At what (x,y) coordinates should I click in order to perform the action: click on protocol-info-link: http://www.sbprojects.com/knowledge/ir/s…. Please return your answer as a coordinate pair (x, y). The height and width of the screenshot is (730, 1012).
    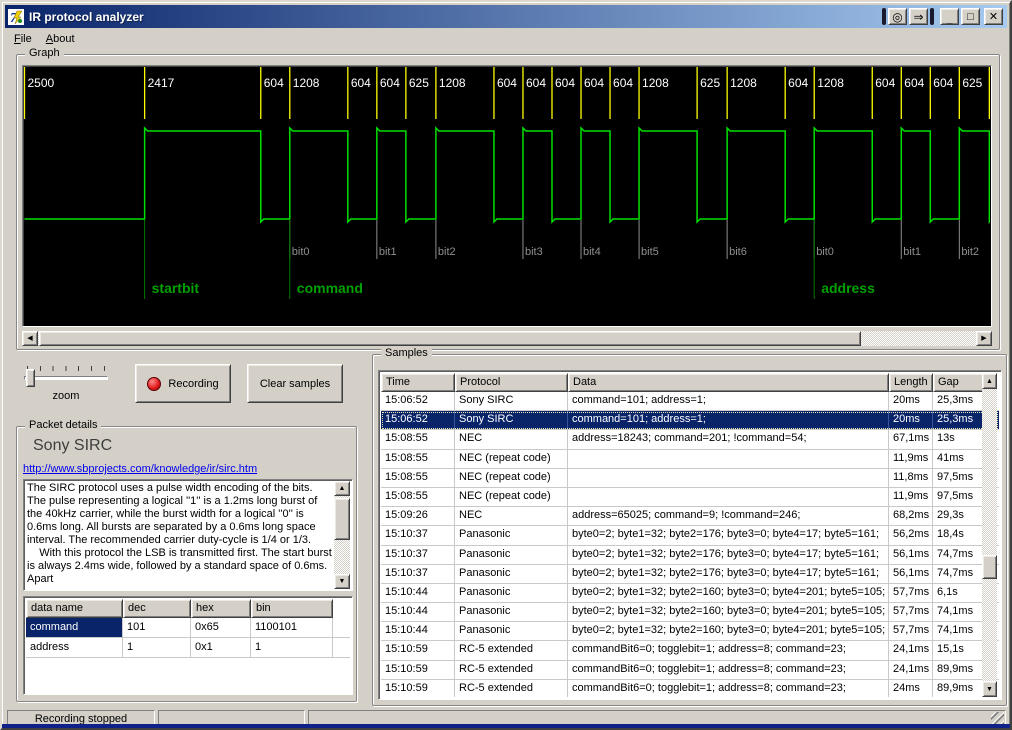
    Looking at the image, I should click on (140, 469).